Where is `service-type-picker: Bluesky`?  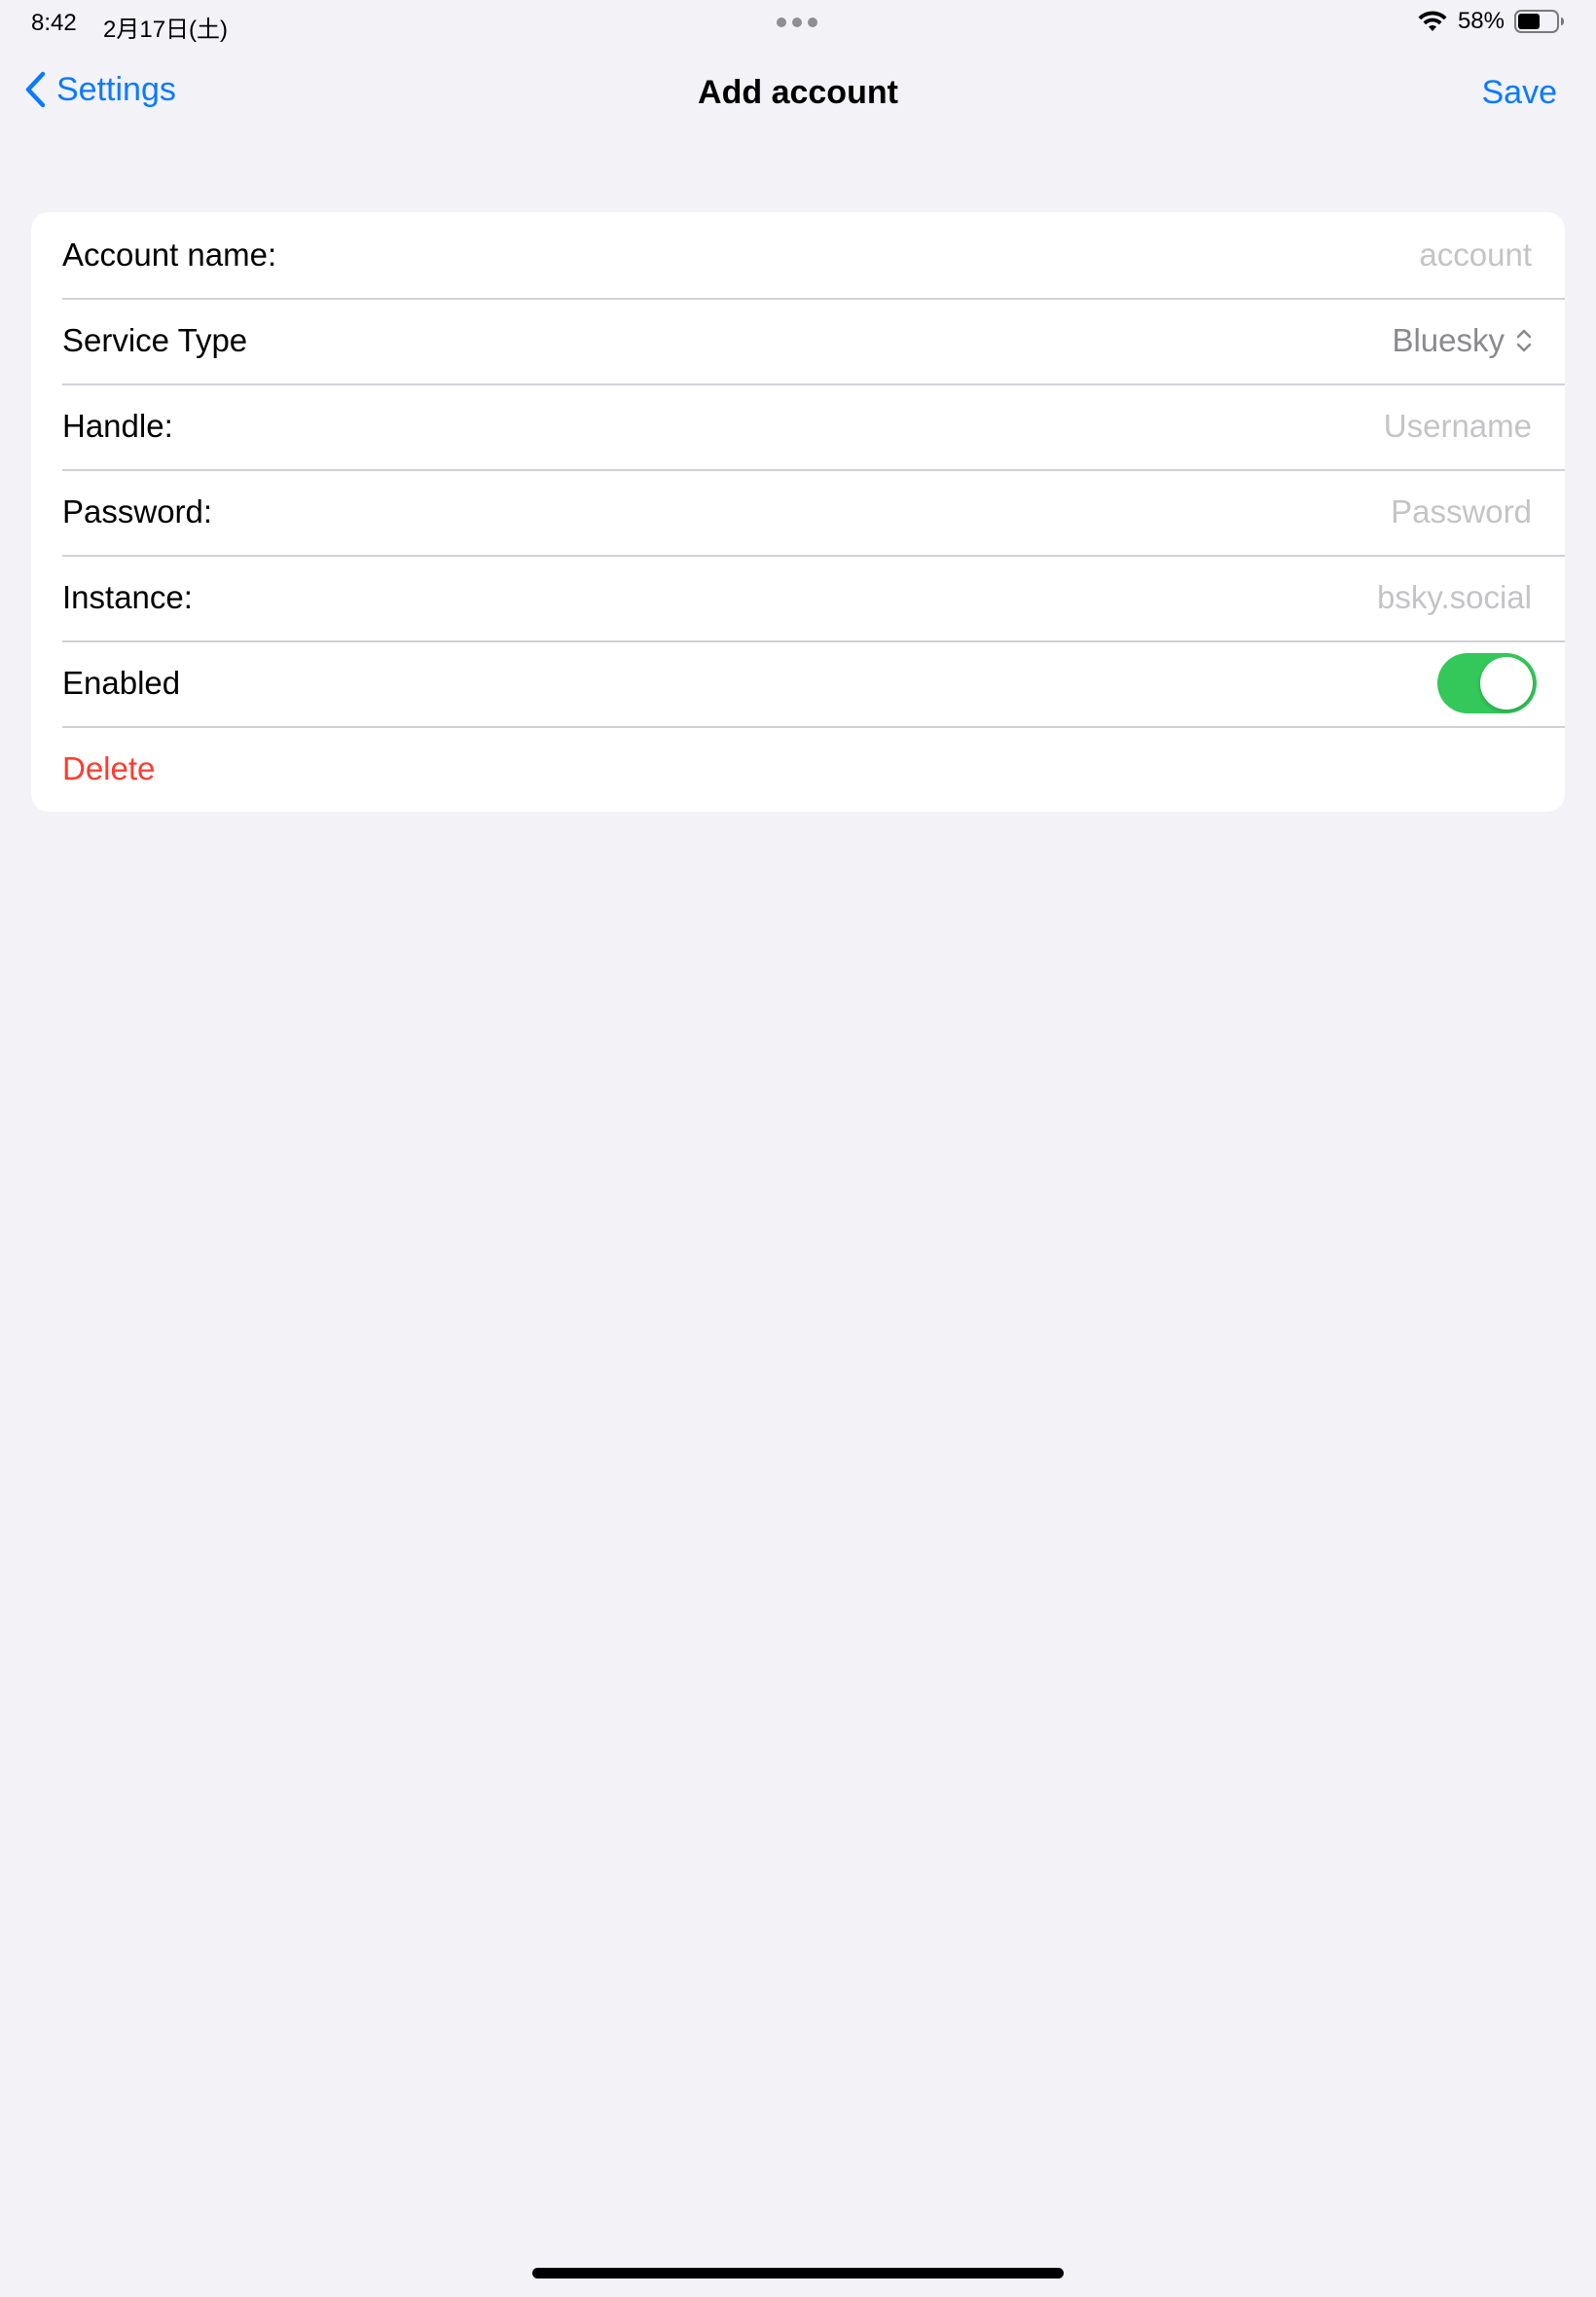 service-type-picker: Bluesky is located at coordinates (1463, 340).